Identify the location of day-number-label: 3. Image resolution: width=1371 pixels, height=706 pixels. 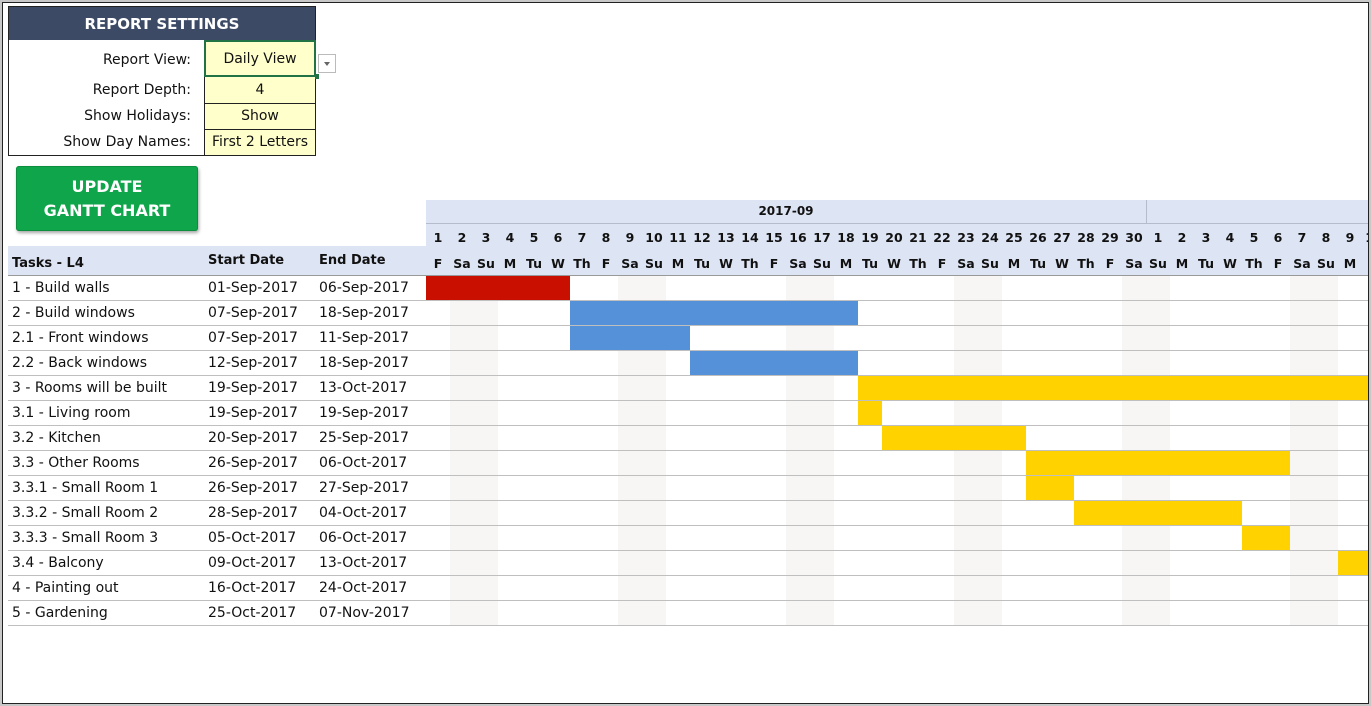
(1206, 237).